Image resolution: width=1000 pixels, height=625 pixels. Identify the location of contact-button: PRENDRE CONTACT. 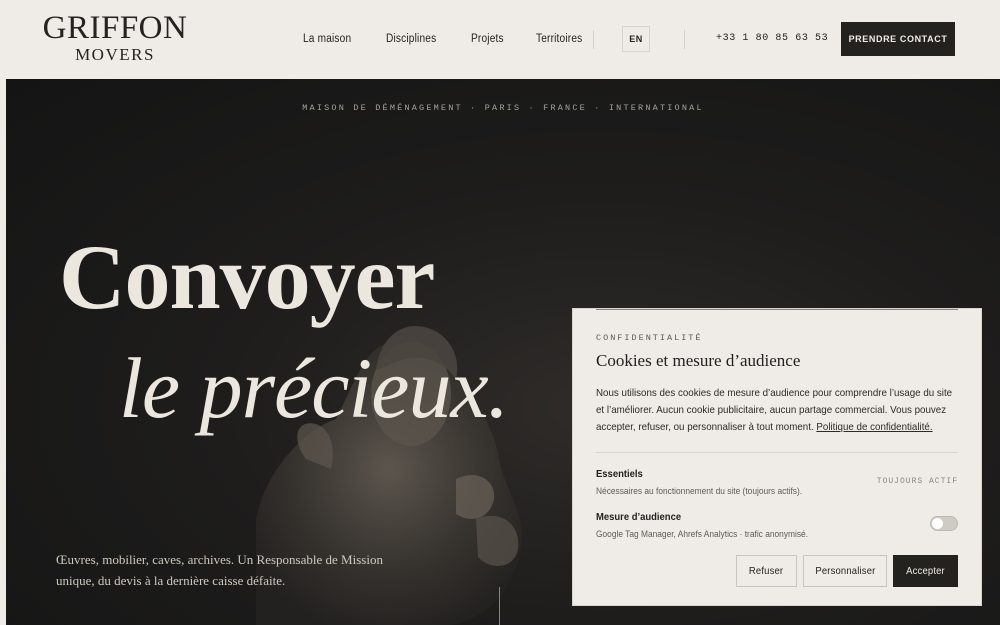
(898, 39).